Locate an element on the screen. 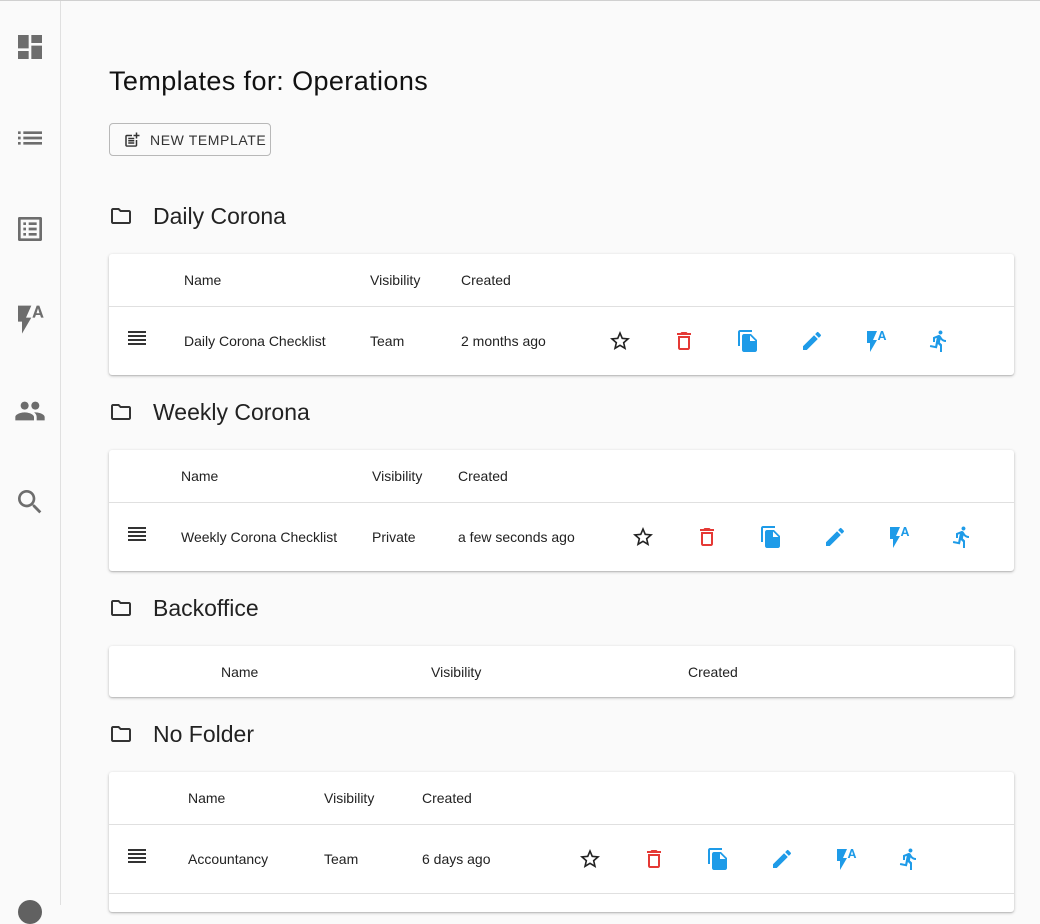 Image resolution: width=1040 pixels, height=924 pixels. templates-table-backoffice: Name Visibility Created is located at coordinates (561, 671).